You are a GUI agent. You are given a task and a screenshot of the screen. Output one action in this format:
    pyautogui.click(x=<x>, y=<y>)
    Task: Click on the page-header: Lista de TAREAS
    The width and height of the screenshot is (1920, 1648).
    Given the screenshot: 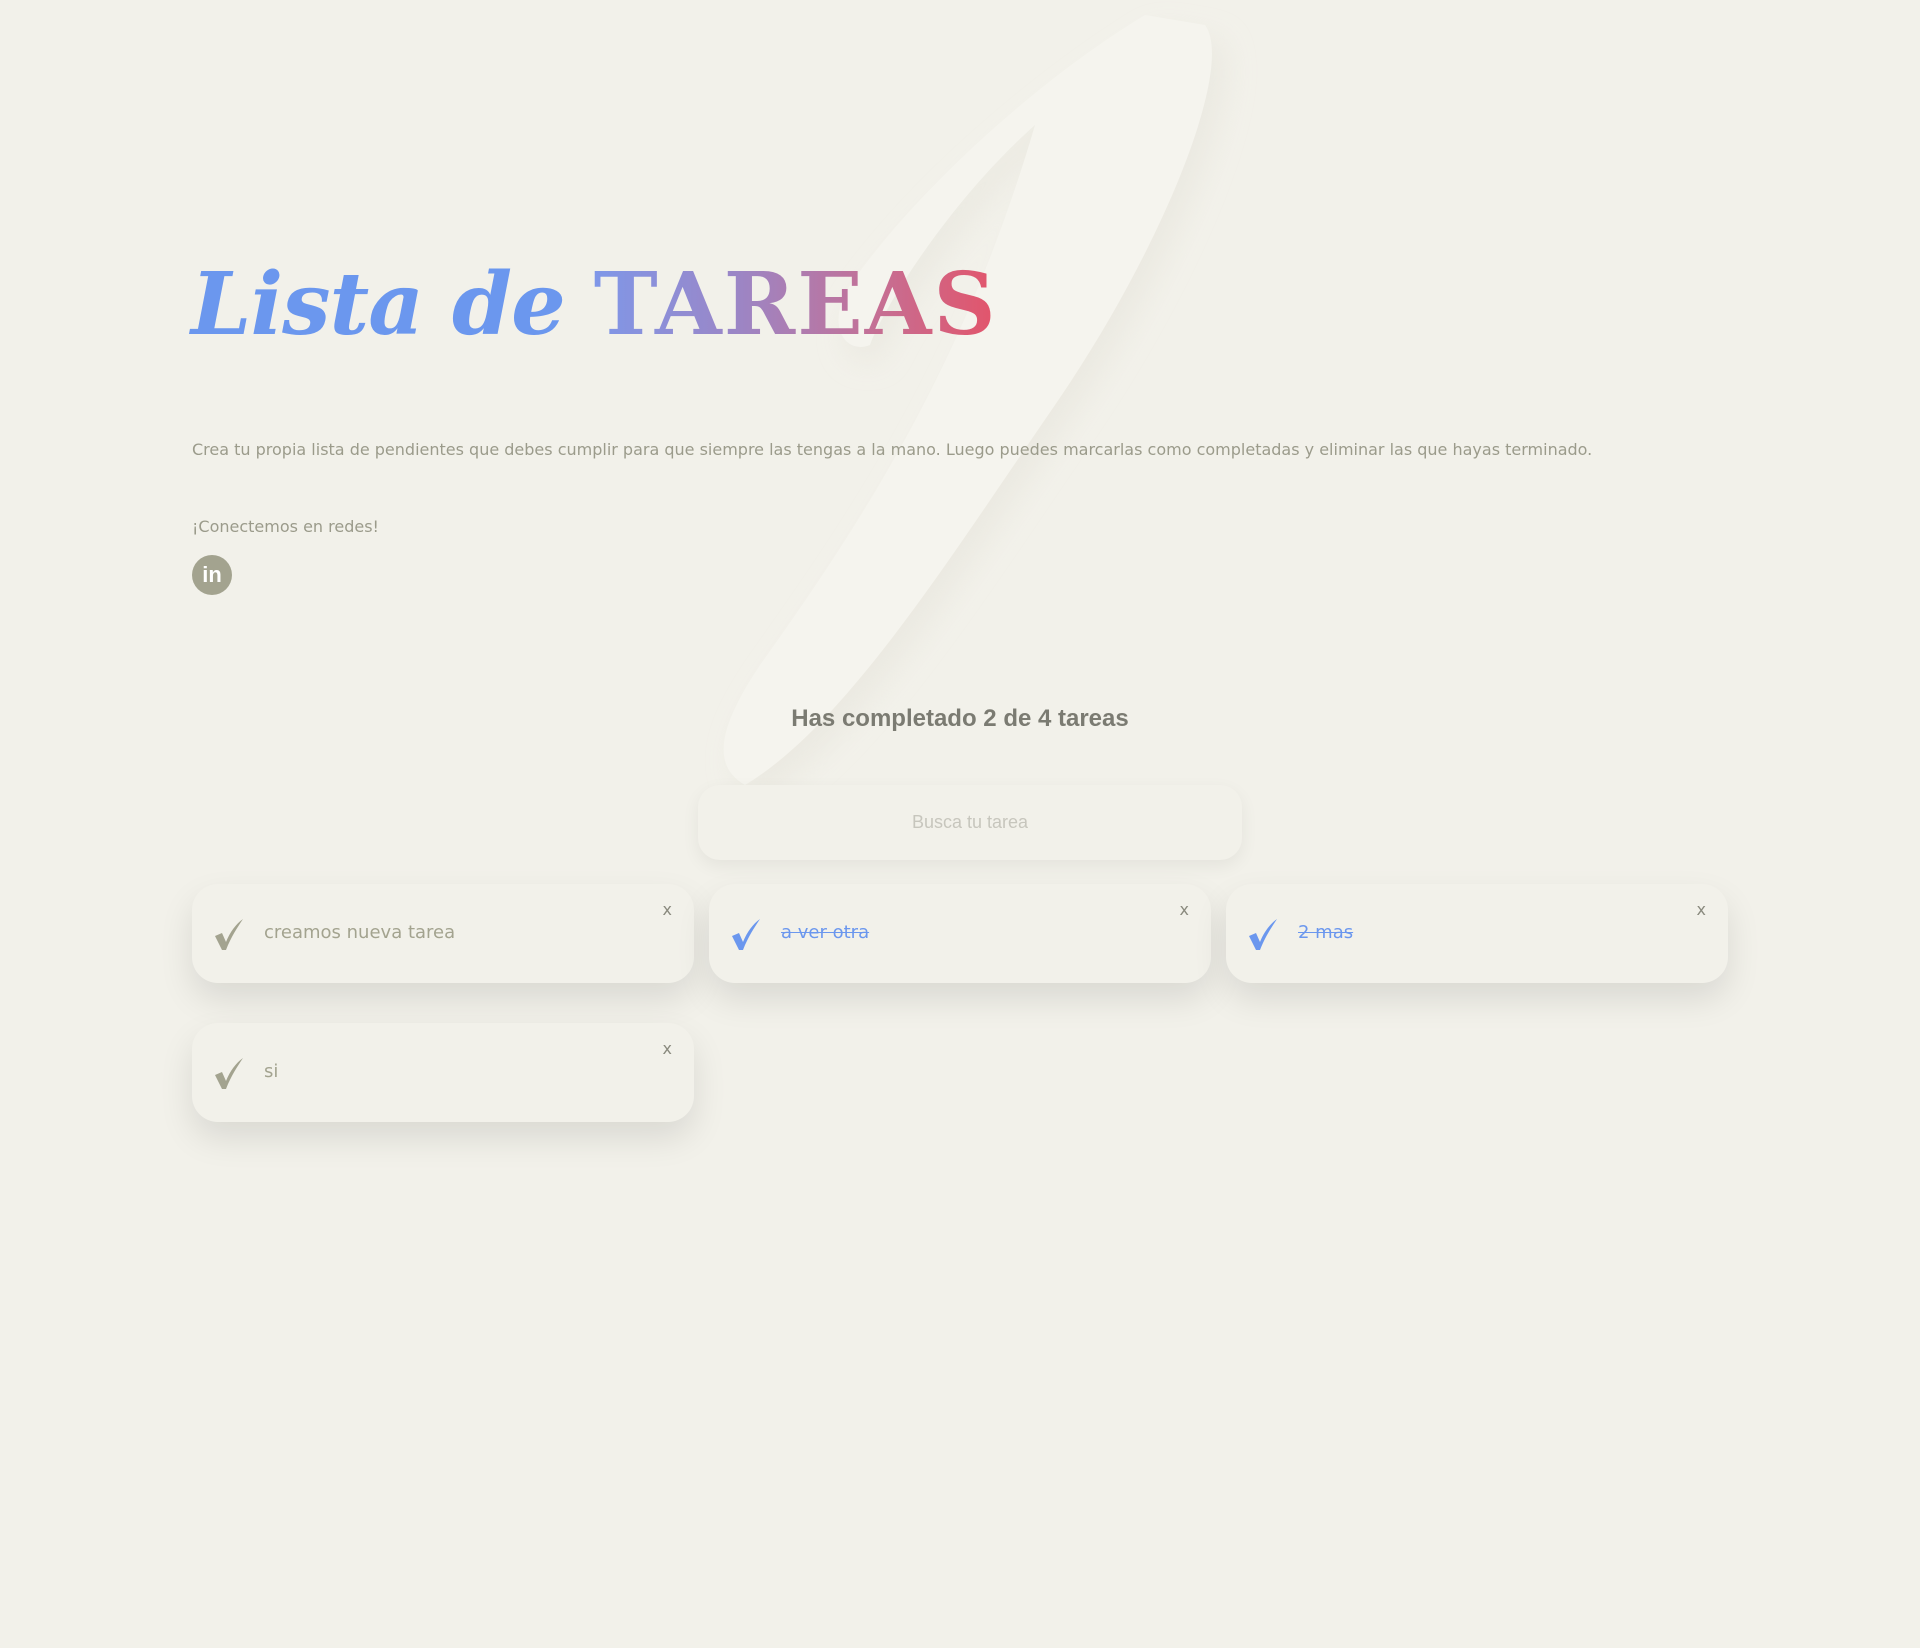 What is the action you would take?
    pyautogui.click(x=991, y=305)
    